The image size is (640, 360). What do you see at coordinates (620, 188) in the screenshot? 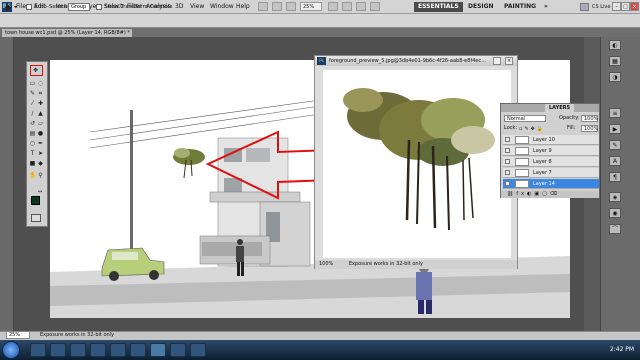
I see `panel-dock` at bounding box center [620, 188].